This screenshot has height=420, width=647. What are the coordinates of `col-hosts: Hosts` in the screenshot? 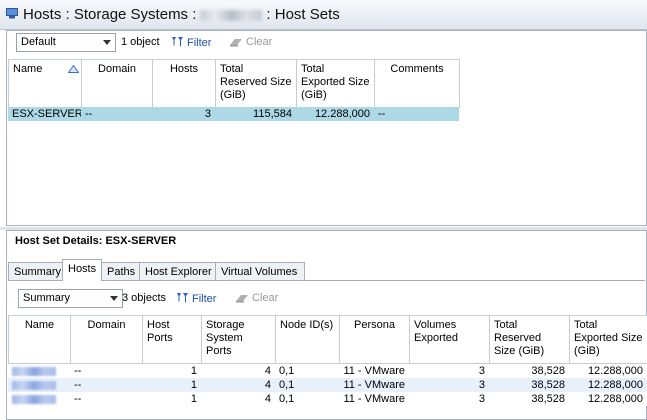 It's located at (184, 84).